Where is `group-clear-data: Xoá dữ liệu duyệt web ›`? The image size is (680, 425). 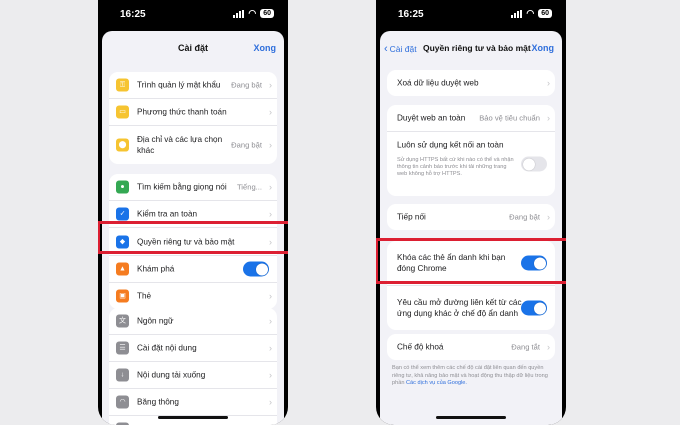 group-clear-data: Xoá dữ liệu duyệt web › is located at coordinates (471, 83).